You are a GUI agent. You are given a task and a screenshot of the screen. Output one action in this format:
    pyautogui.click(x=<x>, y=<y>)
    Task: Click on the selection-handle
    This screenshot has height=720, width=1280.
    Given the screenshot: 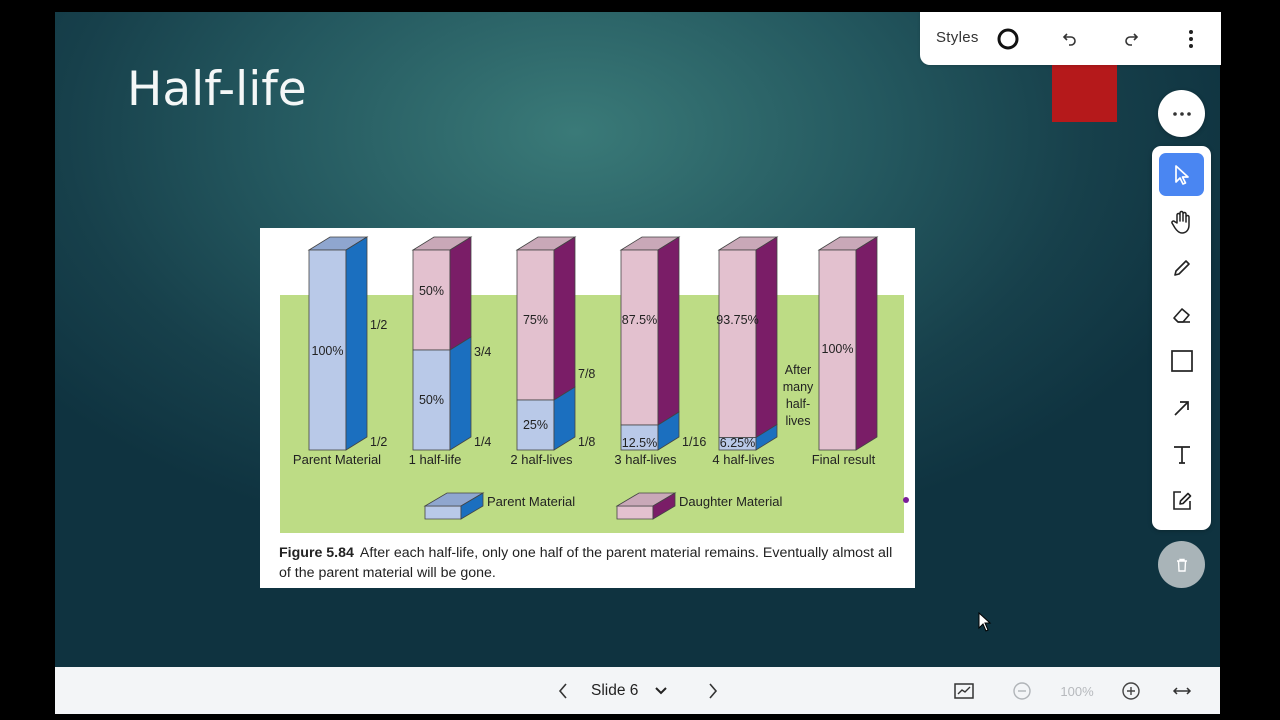 What is the action you would take?
    pyautogui.click(x=906, y=500)
    